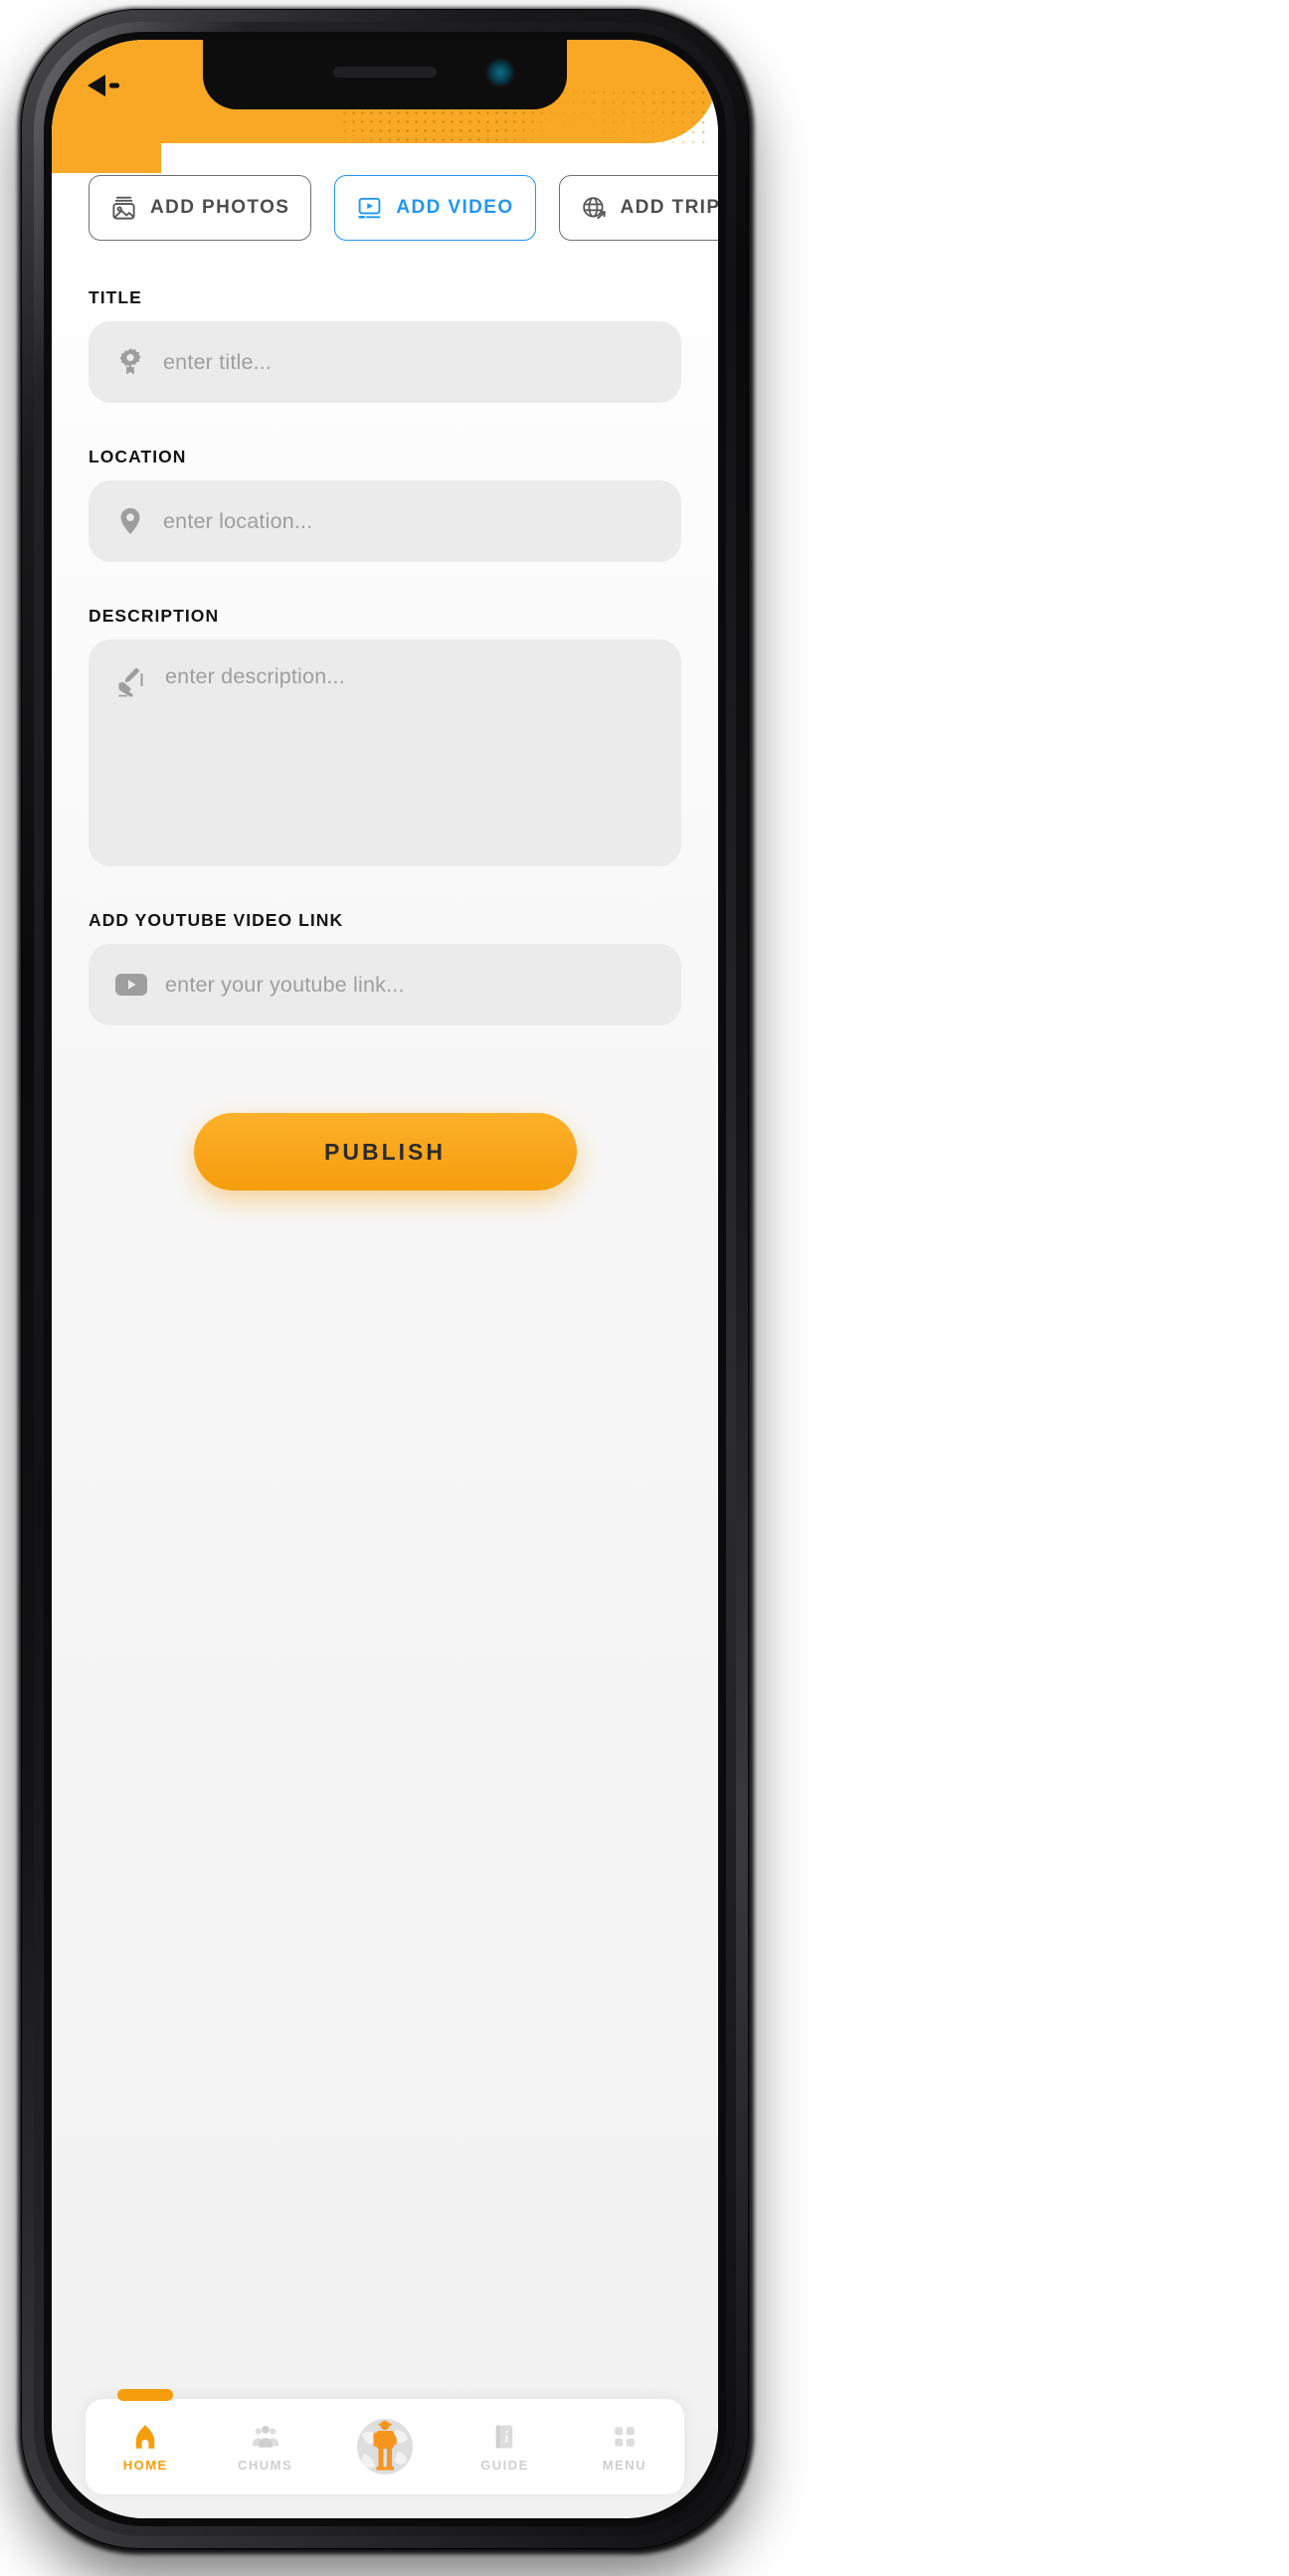 The image size is (1289, 2576). Describe the element at coordinates (220, 207) in the screenshot. I see `tab-label: ADD PHOTOS` at that location.